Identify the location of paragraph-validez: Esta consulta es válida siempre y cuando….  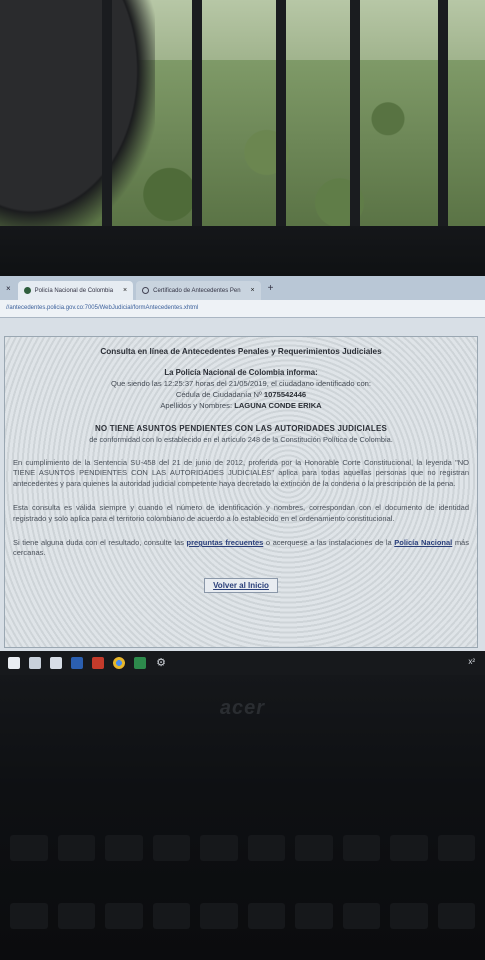
(241, 513).